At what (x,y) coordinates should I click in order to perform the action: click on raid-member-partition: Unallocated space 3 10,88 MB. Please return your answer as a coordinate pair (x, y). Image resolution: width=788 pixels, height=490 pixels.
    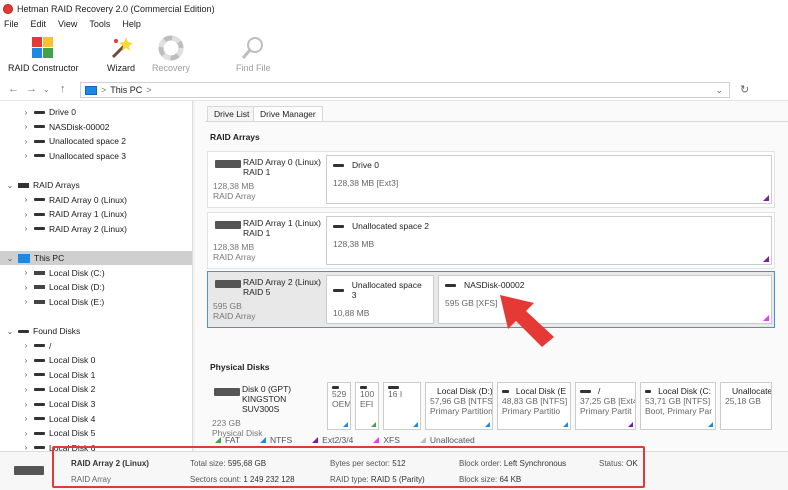
    Looking at the image, I should click on (380, 299).